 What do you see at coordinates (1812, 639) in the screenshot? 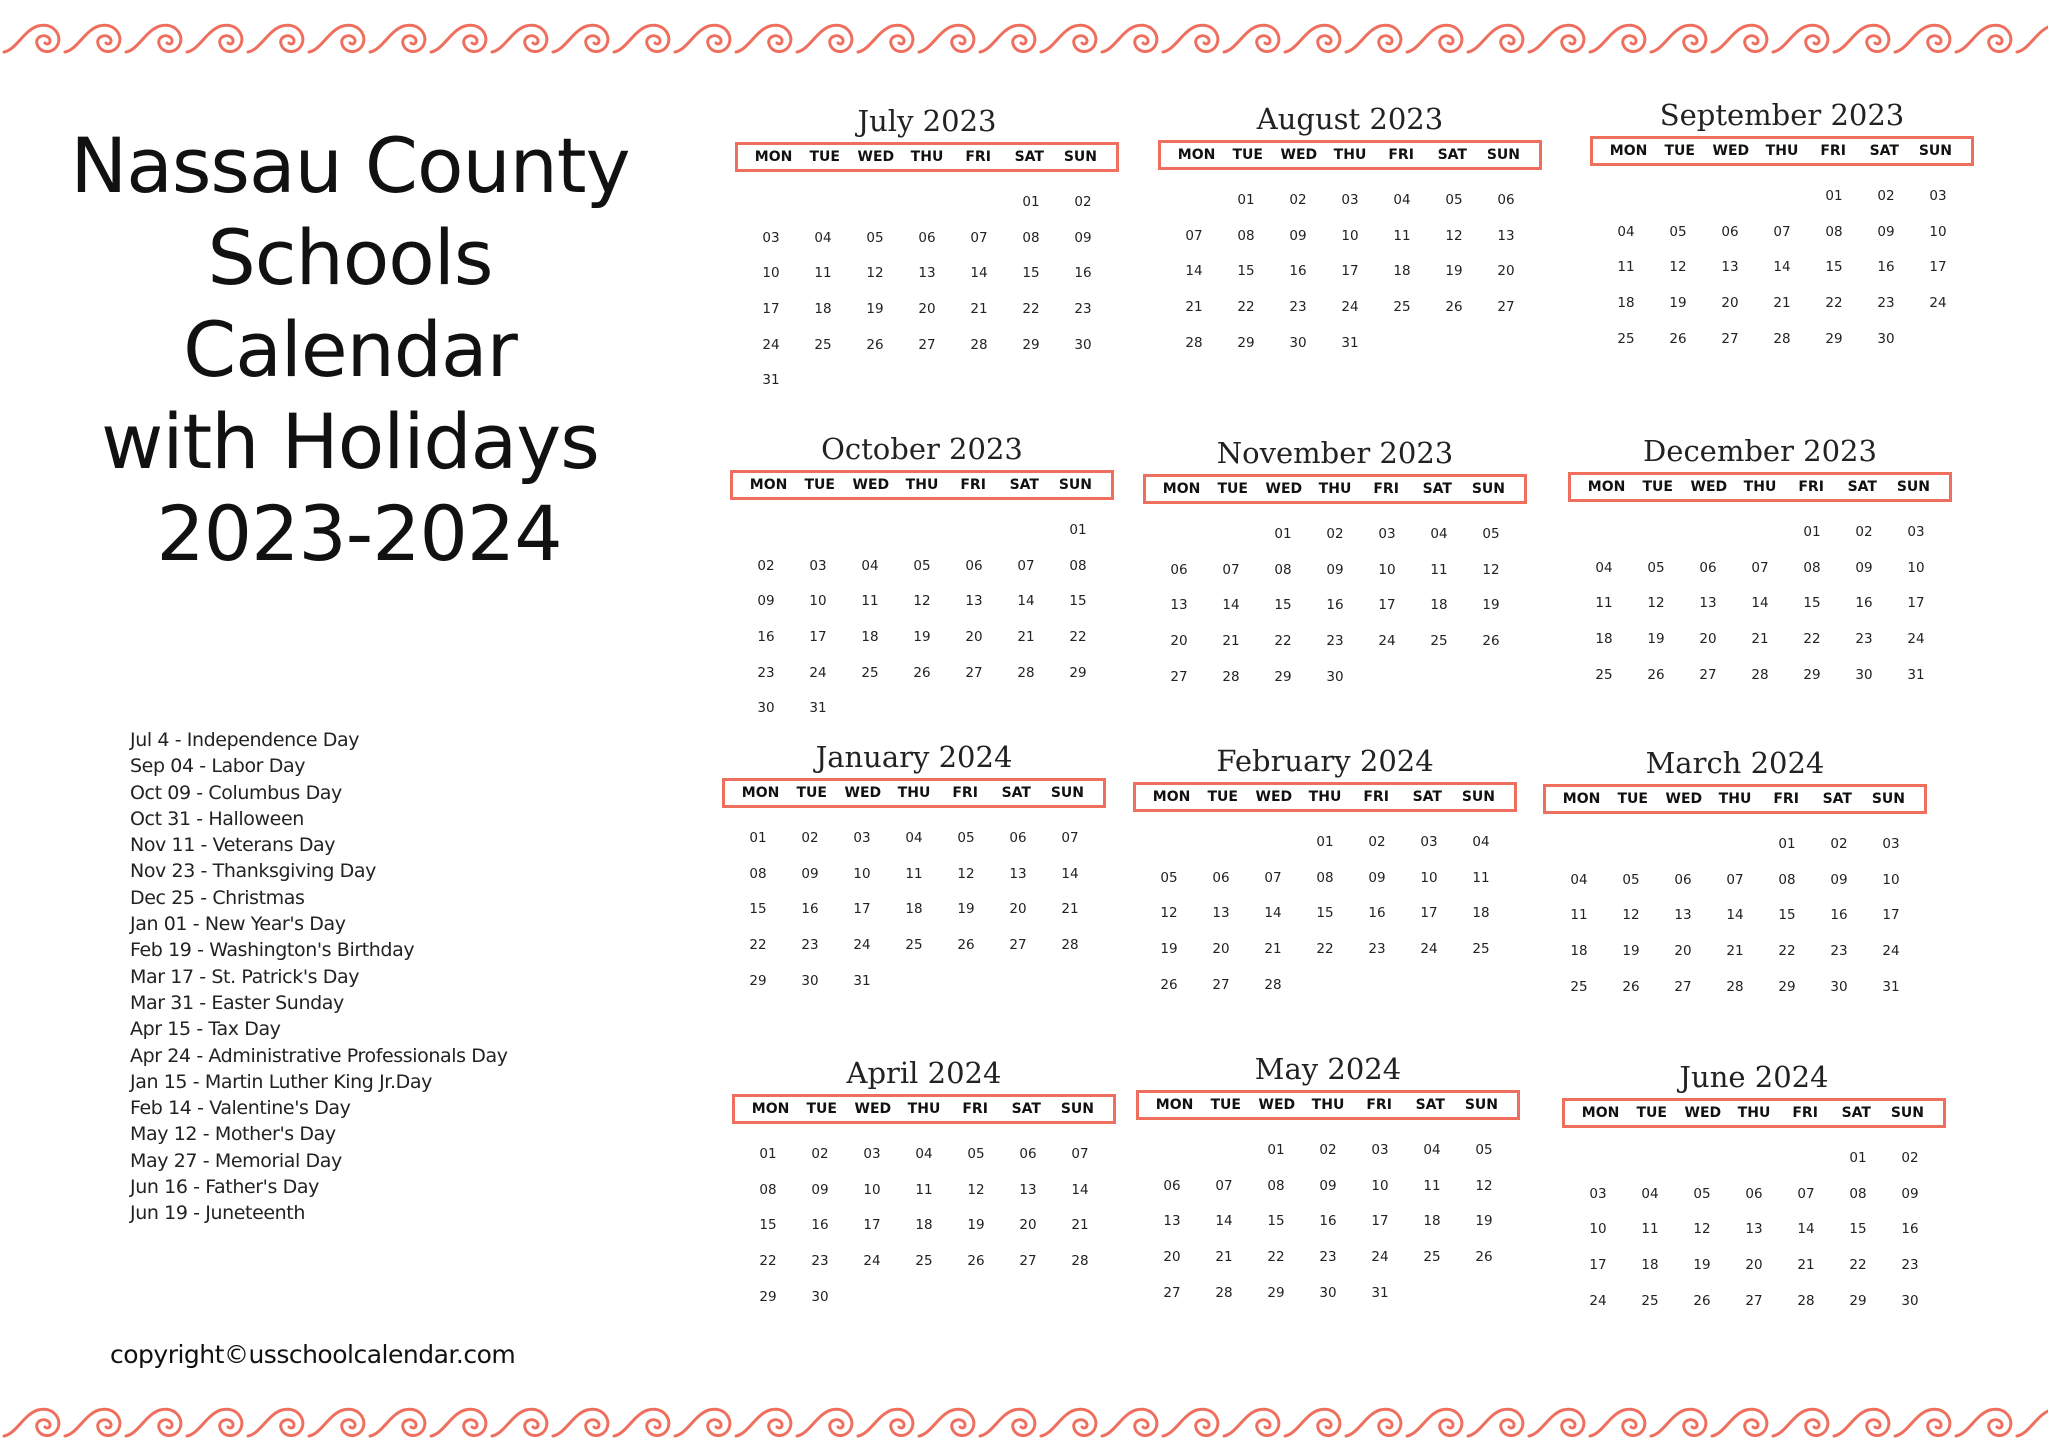
I see `day-cell: 22` at bounding box center [1812, 639].